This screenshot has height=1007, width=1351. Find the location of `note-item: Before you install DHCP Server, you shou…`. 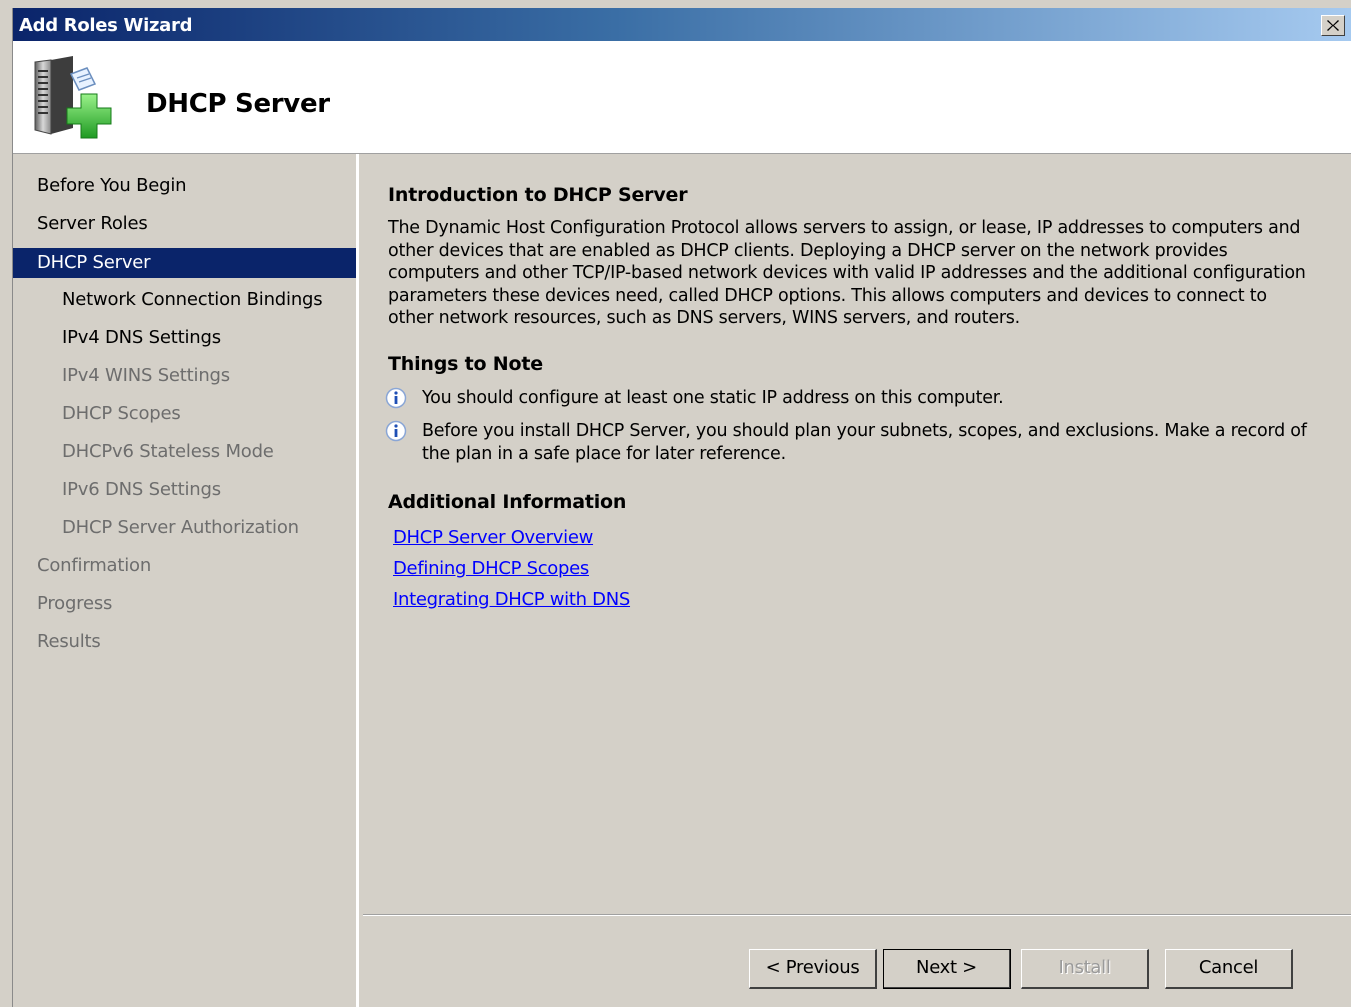

note-item: Before you install DHCP Server, you shou… is located at coordinates (850, 442).